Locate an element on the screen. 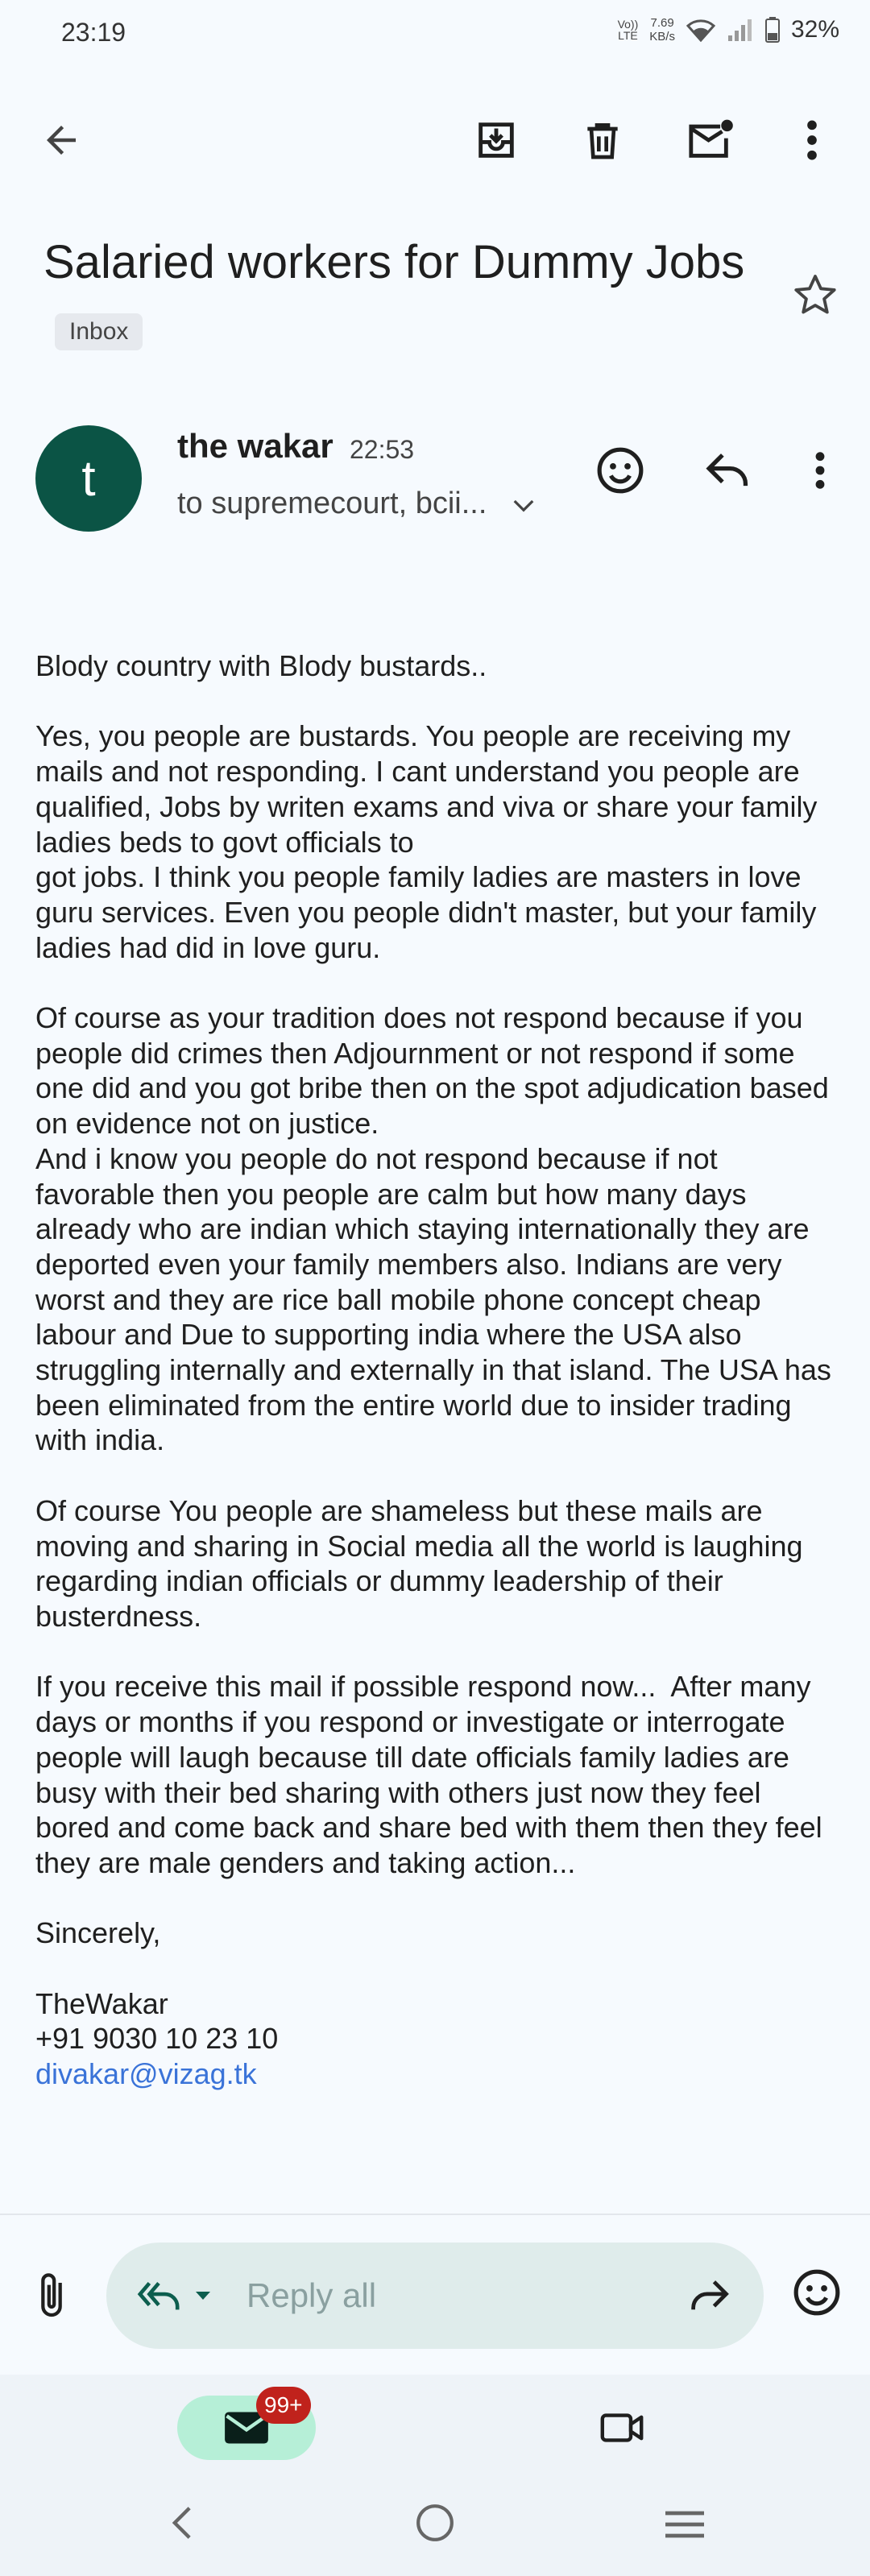 Image resolution: width=870 pixels, height=2576 pixels. react-button is located at coordinates (621, 470).